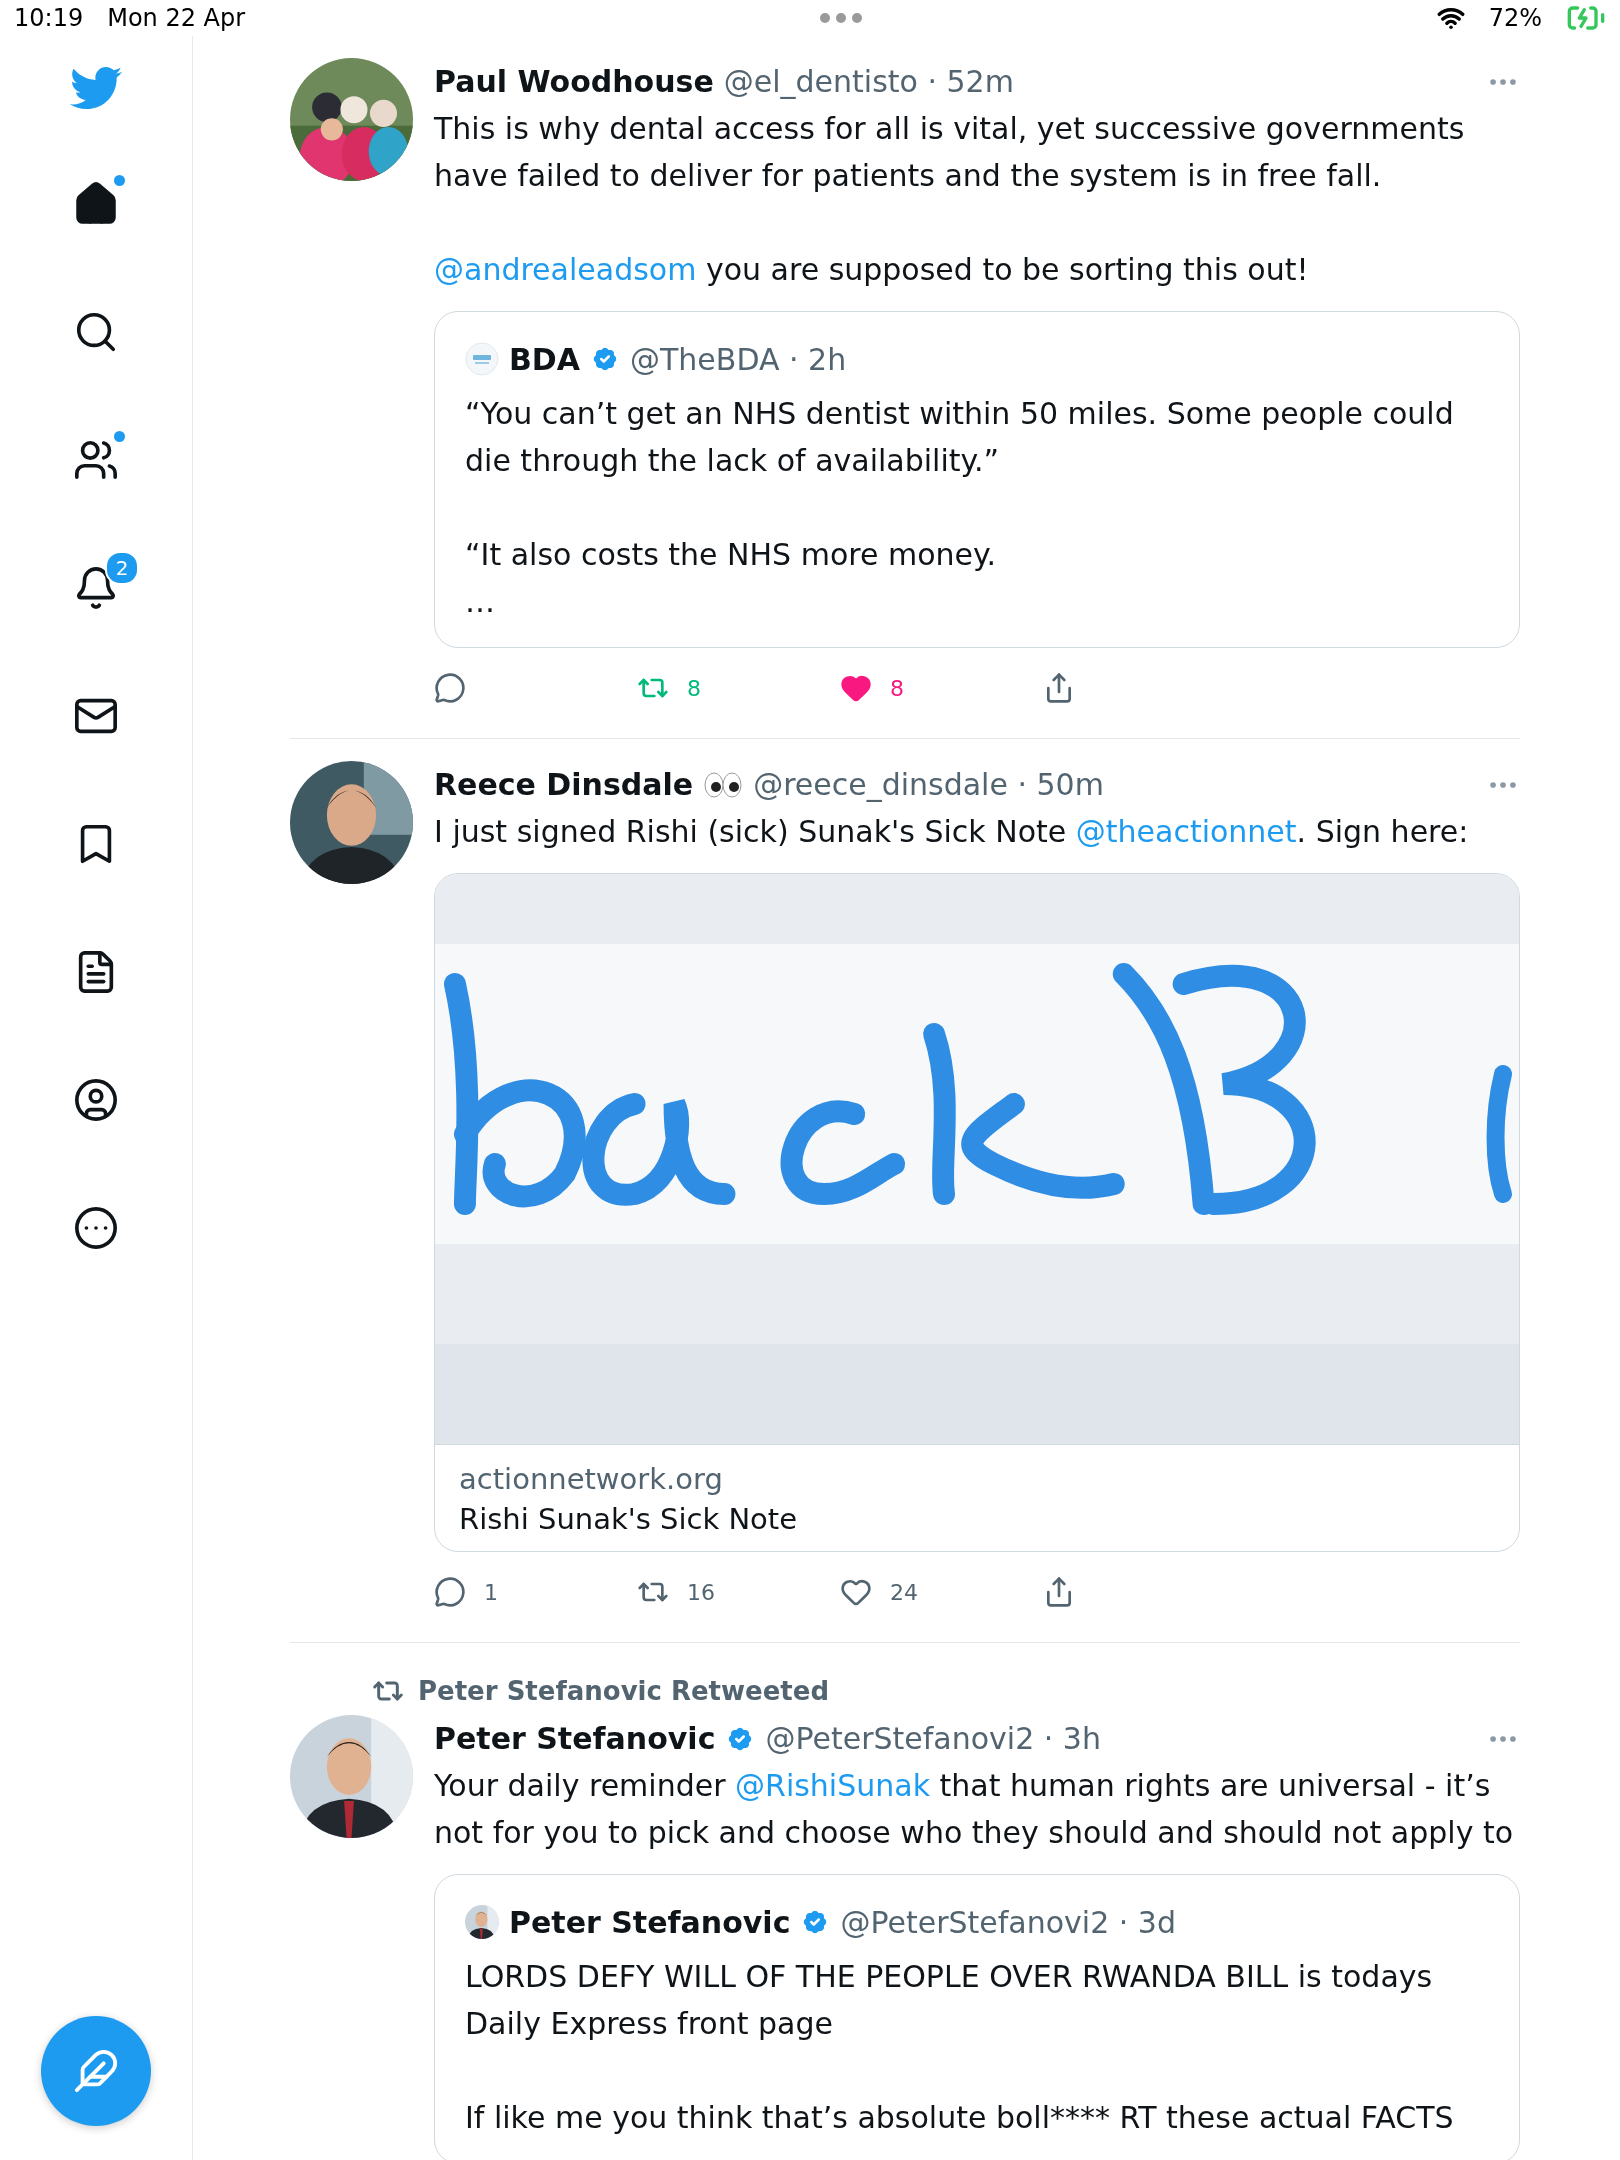 This screenshot has height=2160, width=1620. Describe the element at coordinates (544, 359) in the screenshot. I see `author-name: BDA` at that location.